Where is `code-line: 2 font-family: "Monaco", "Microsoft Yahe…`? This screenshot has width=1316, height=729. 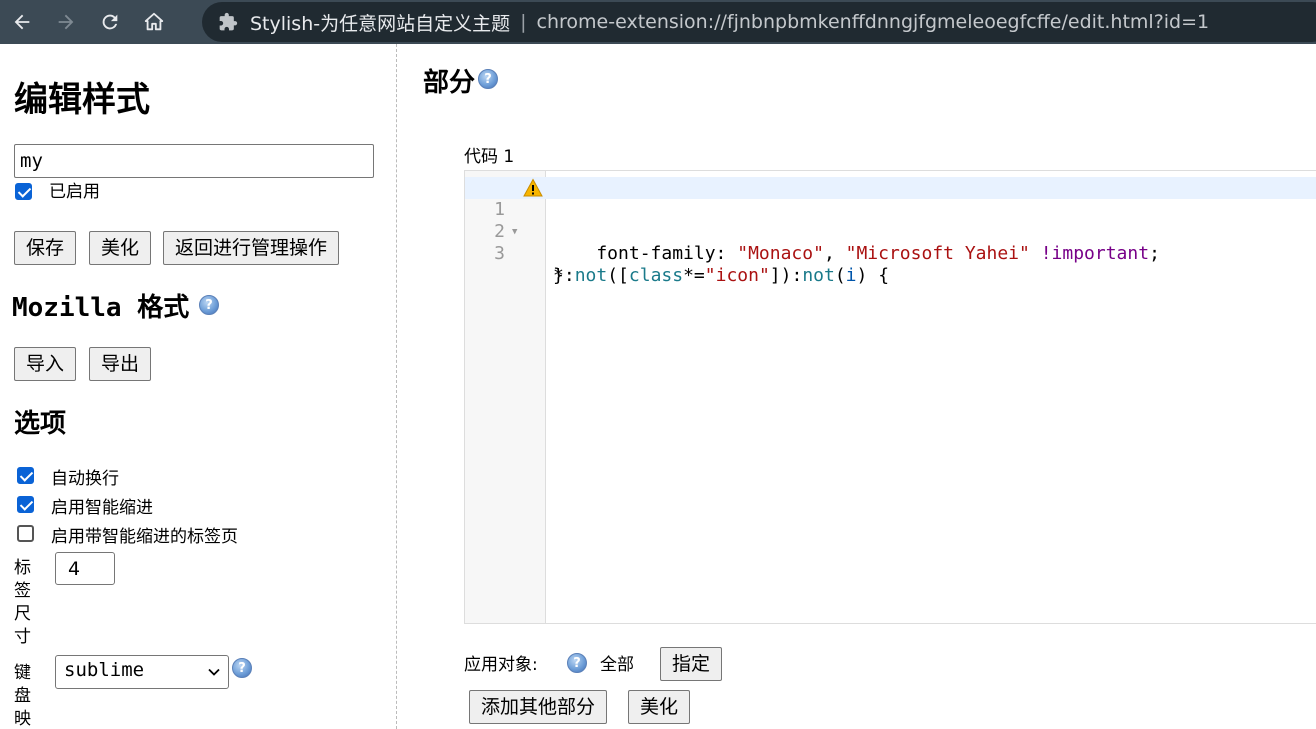
code-line: 2 font-family: "Monaco", "Microsoft Yahe… is located at coordinates (890, 231).